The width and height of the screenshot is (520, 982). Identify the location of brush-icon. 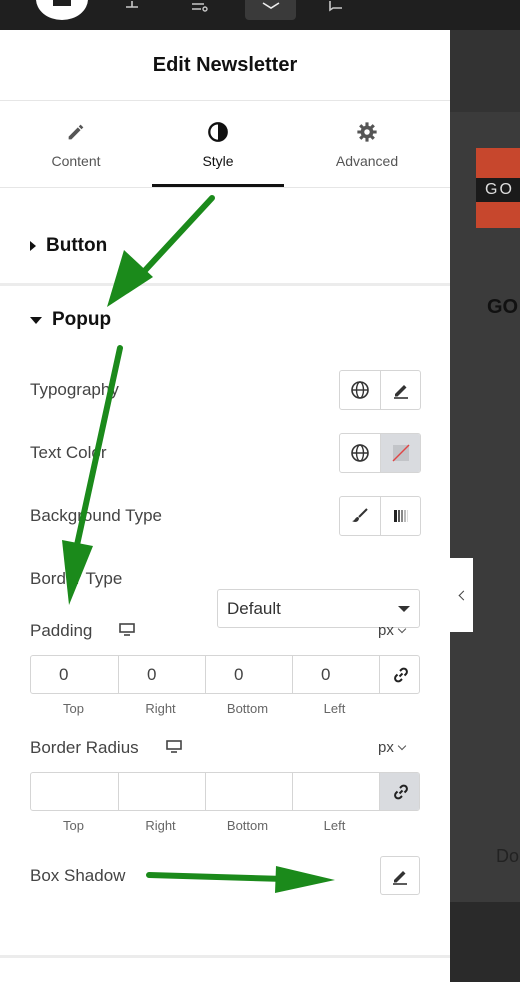
(360, 515).